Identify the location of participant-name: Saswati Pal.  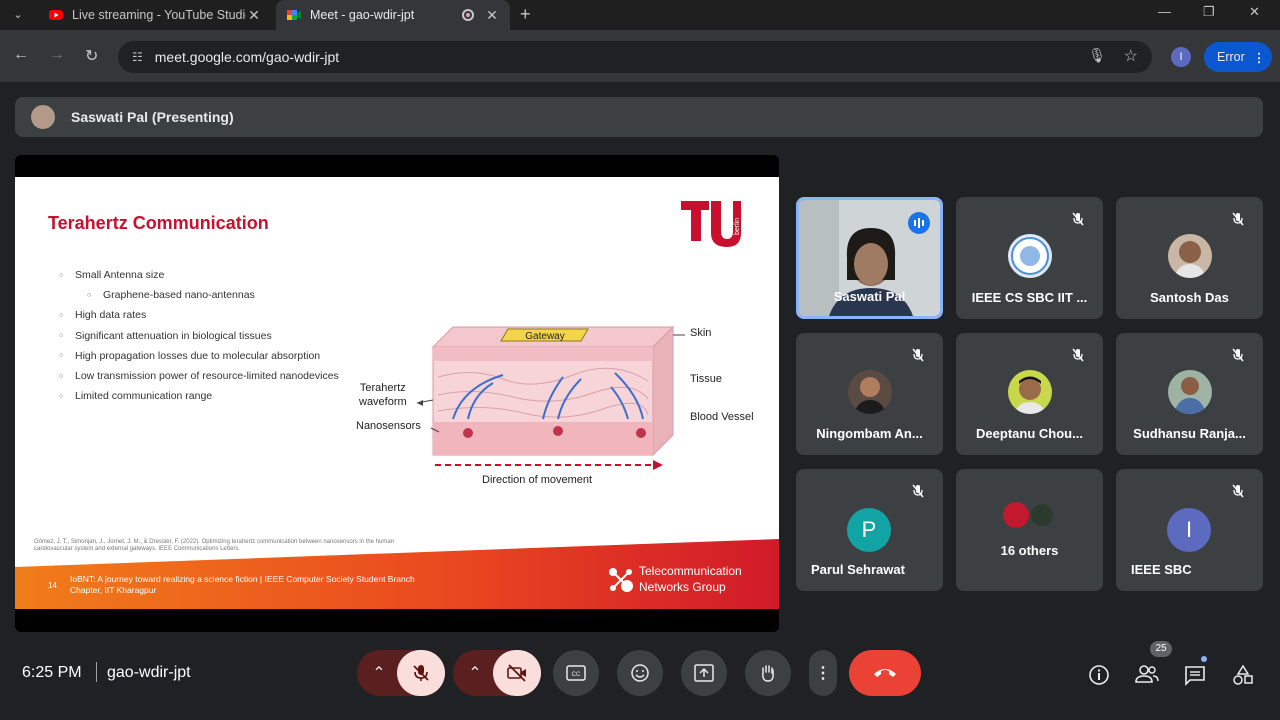
(869, 296).